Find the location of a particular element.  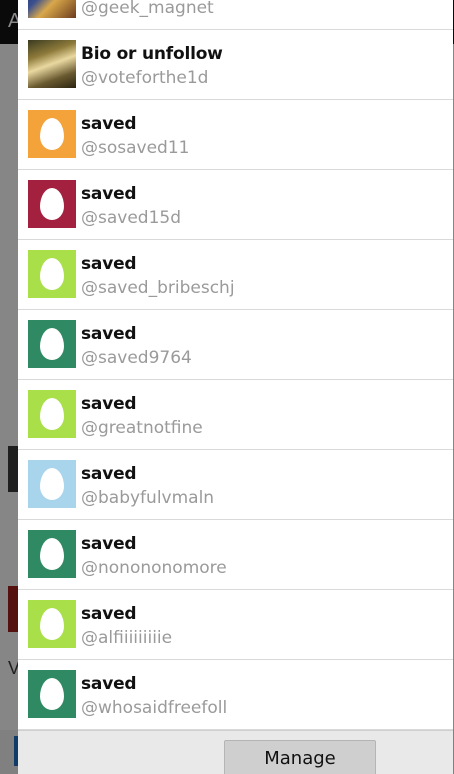

account-row: saved @babyfulvmaln is located at coordinates (235, 485).